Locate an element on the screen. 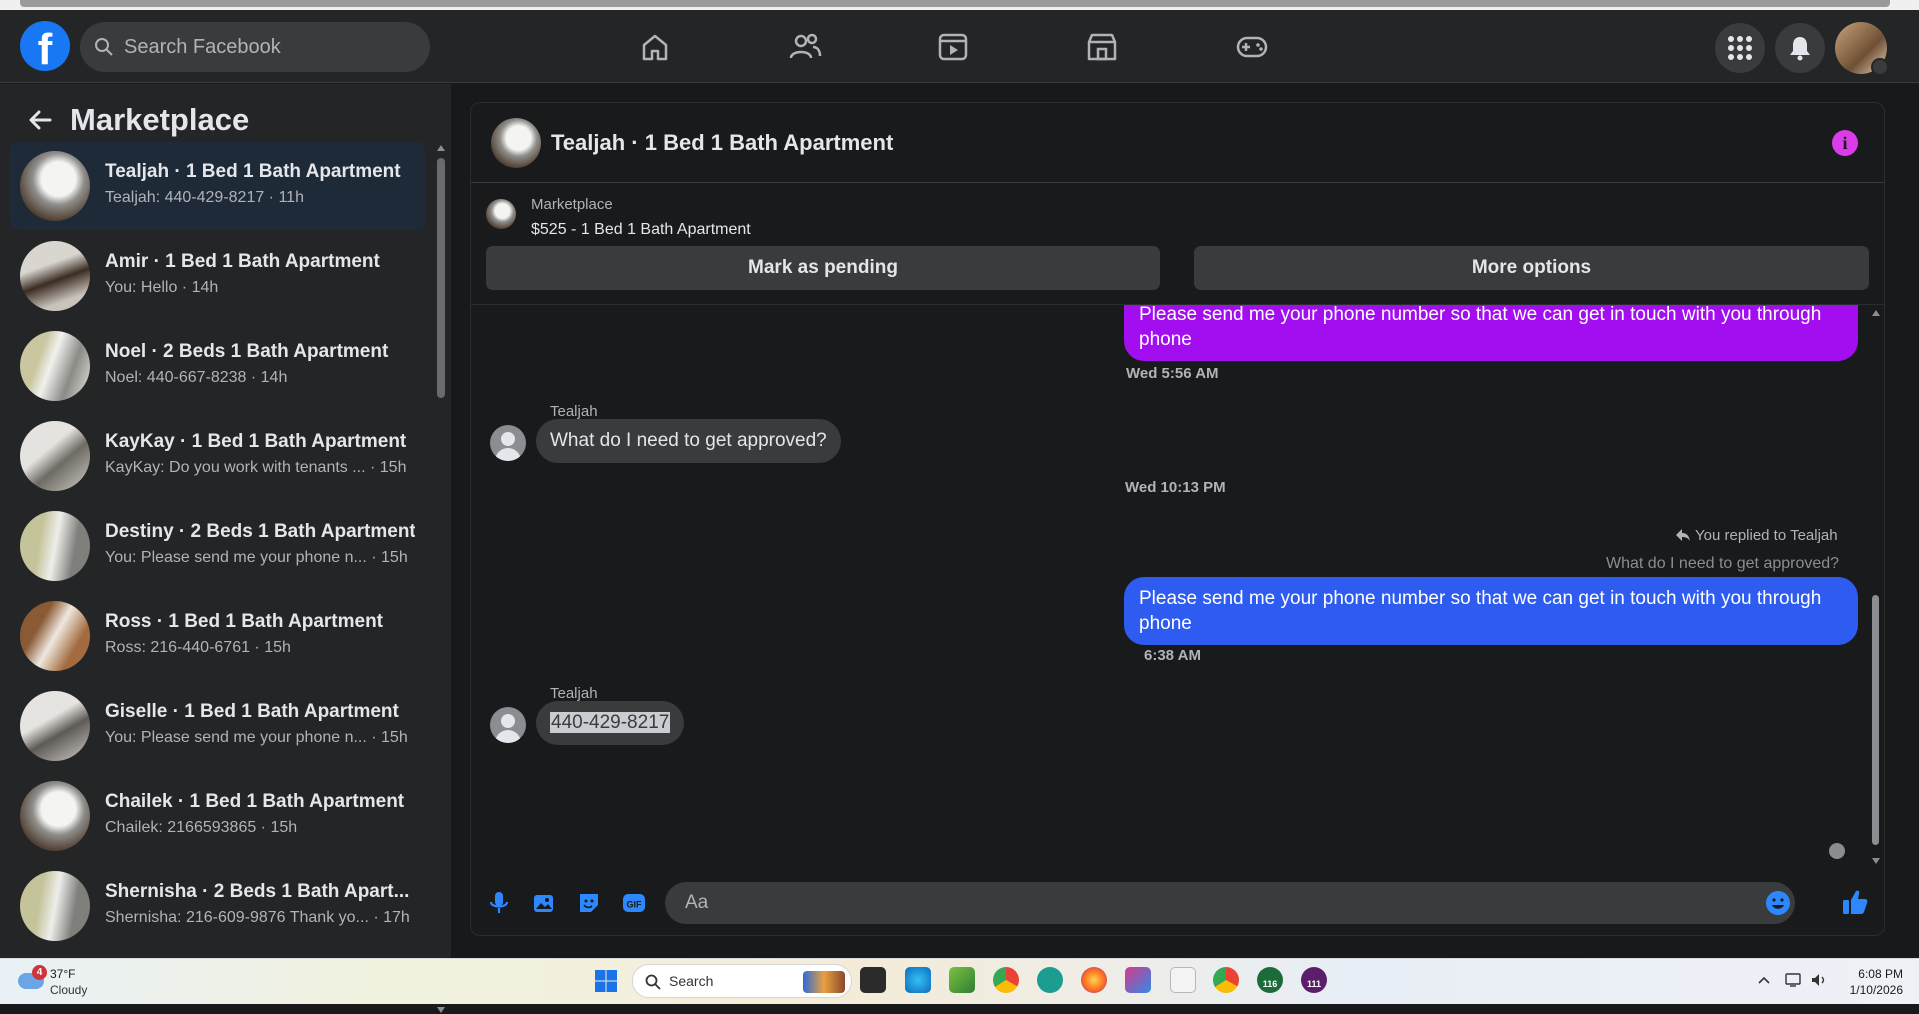  app-icon is located at coordinates (1050, 980).